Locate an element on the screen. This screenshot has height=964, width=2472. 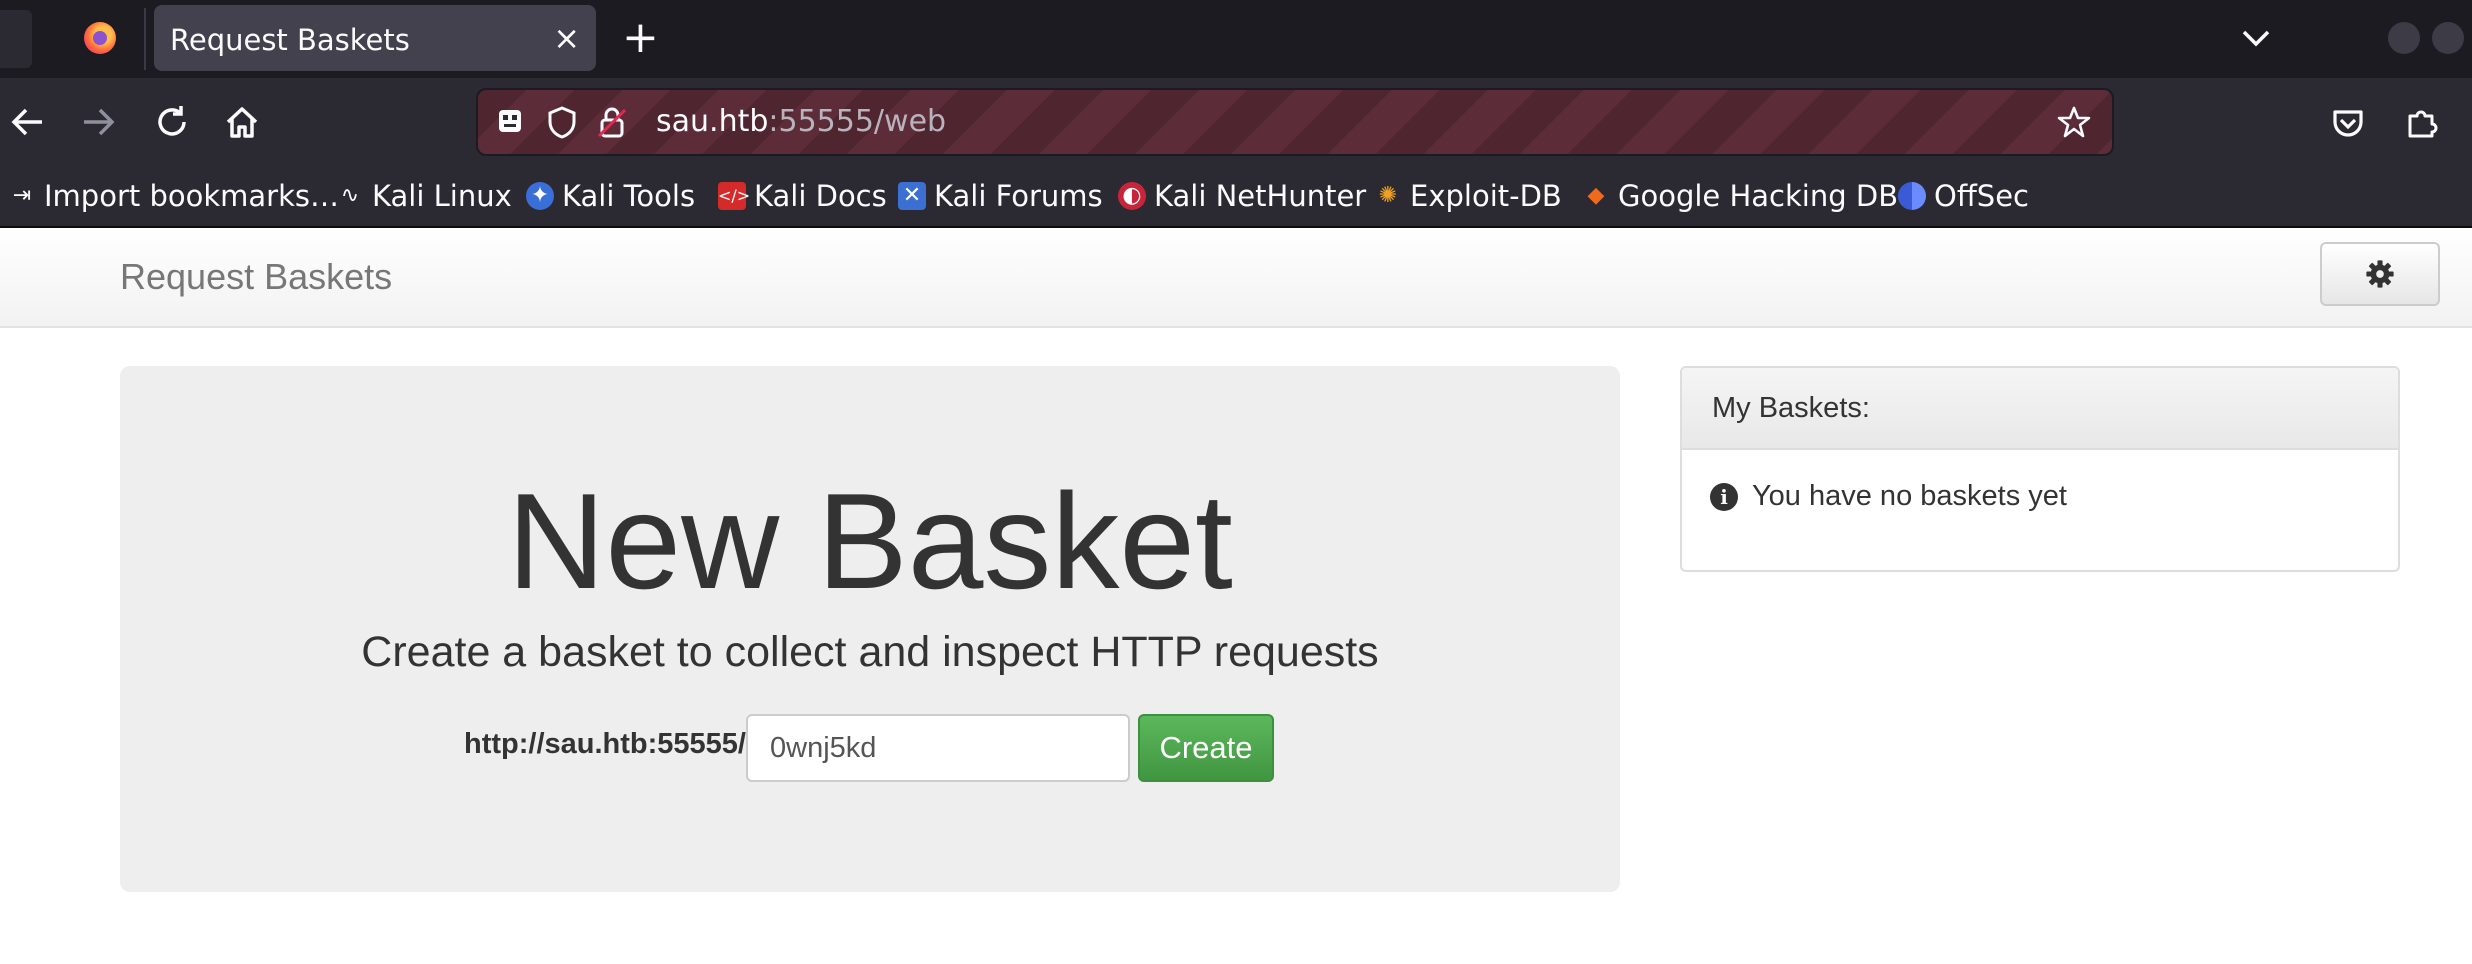
bookmark-label: OffSec is located at coordinates (1982, 196).